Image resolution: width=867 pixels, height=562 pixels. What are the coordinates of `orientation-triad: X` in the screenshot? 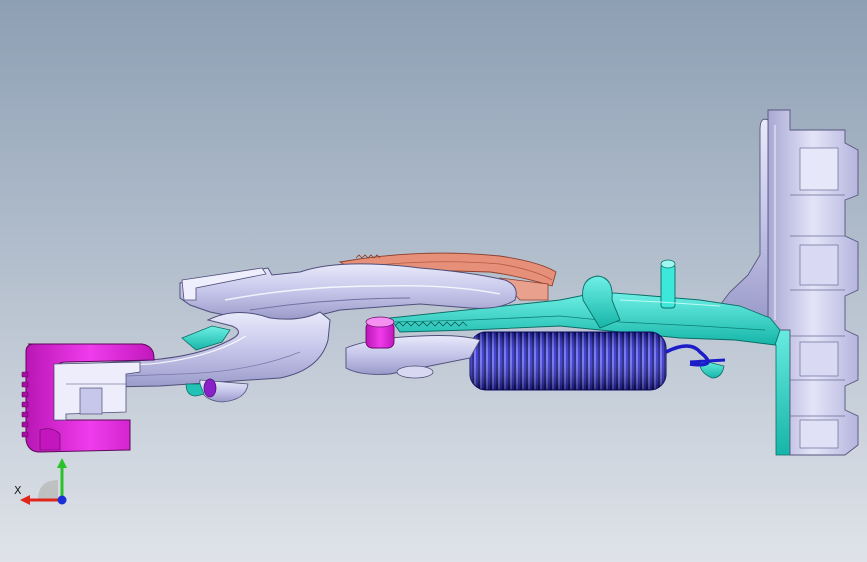 It's located at (44, 484).